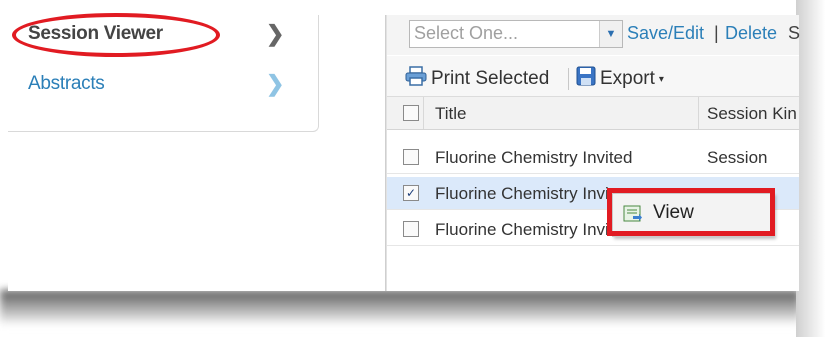 The width and height of the screenshot is (833, 337). I want to click on table-row: Fluorine Chemistry Invited Session, so click(593, 157).